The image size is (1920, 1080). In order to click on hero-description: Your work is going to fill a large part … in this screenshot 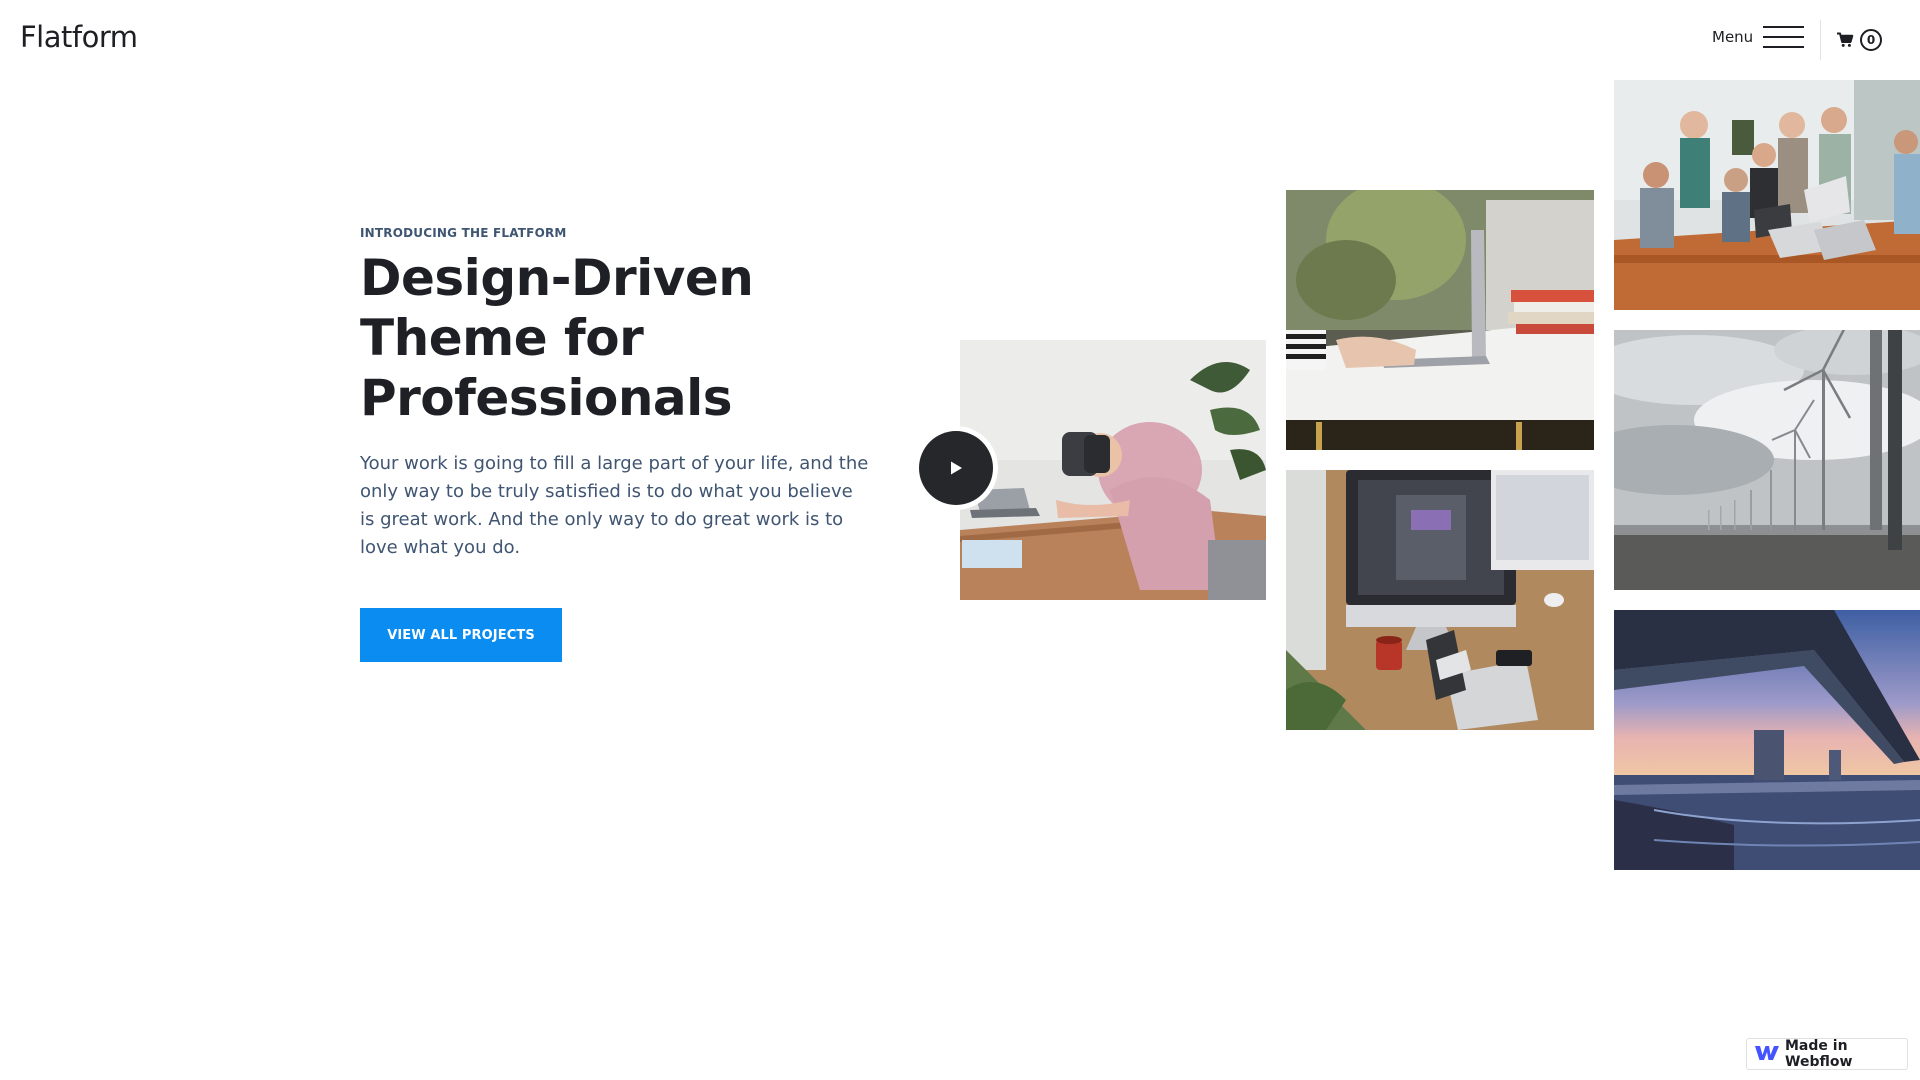, I will do `click(614, 505)`.